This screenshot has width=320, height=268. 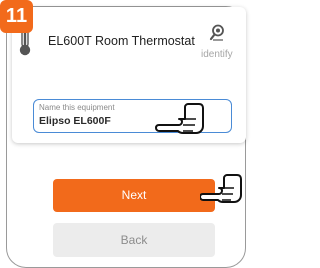 I want to click on back-button: Back, so click(x=134, y=240).